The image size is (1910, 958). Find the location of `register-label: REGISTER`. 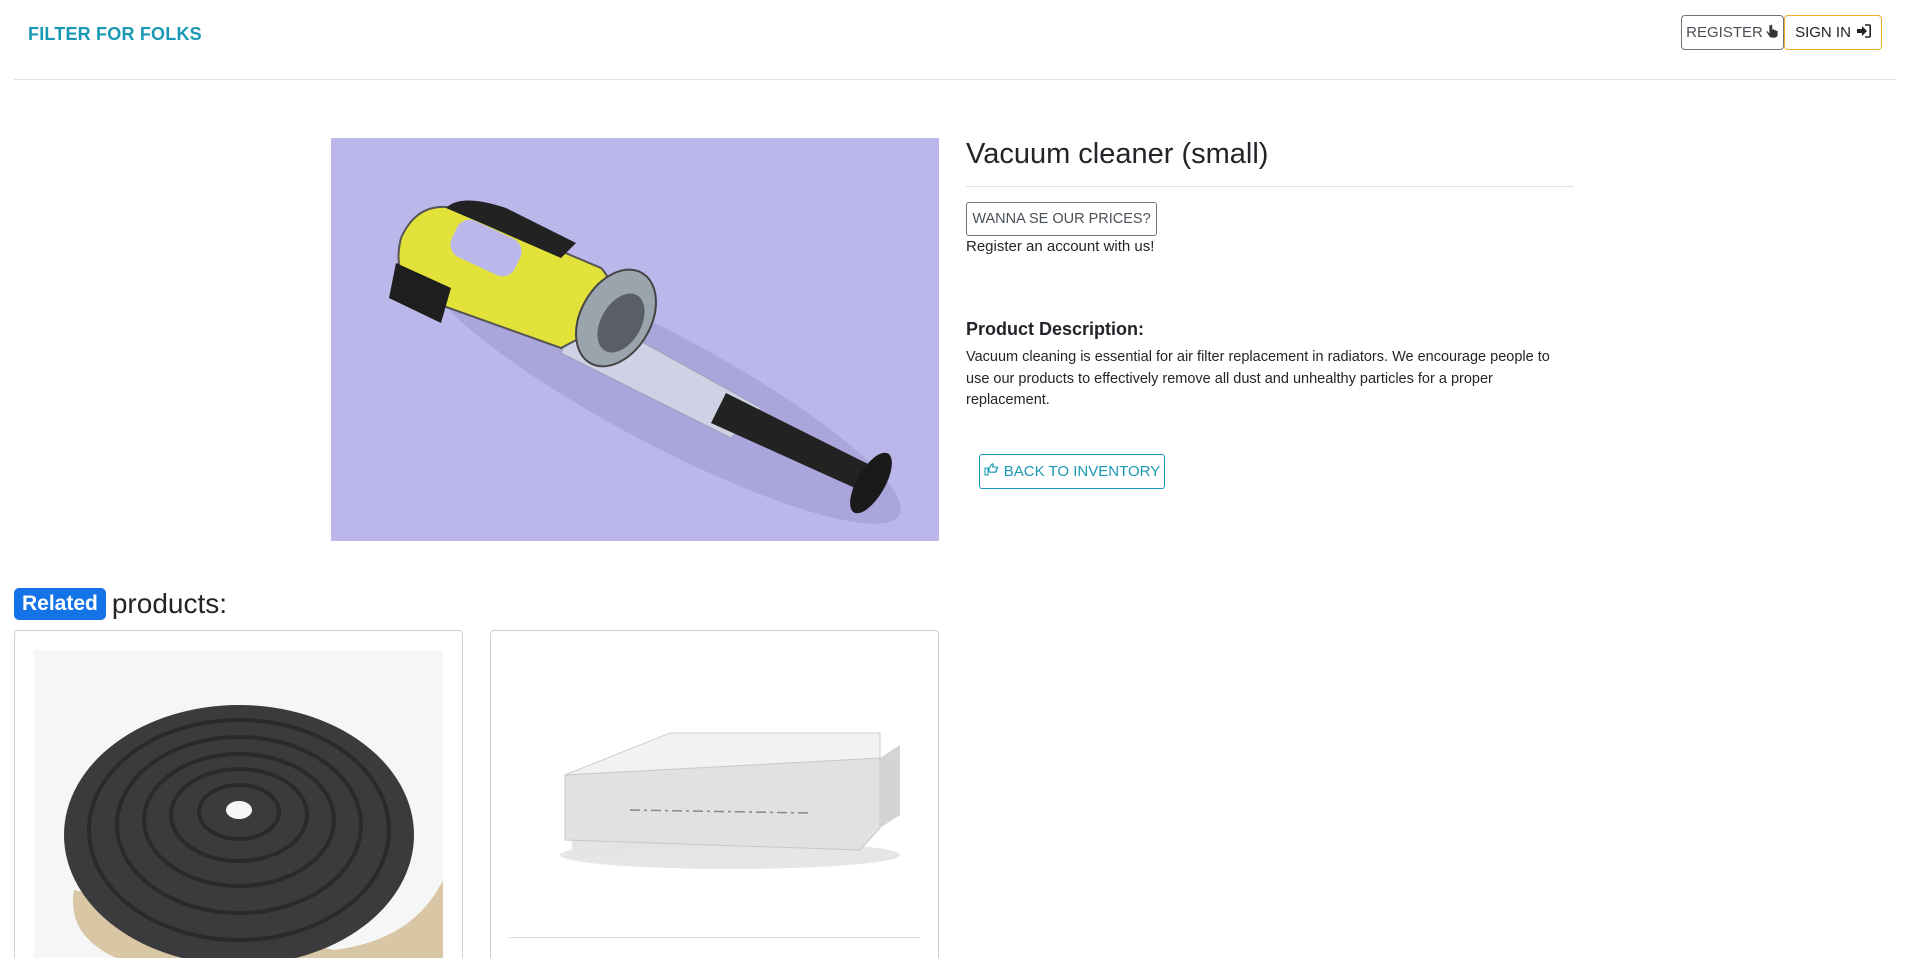

register-label: REGISTER is located at coordinates (1724, 32).